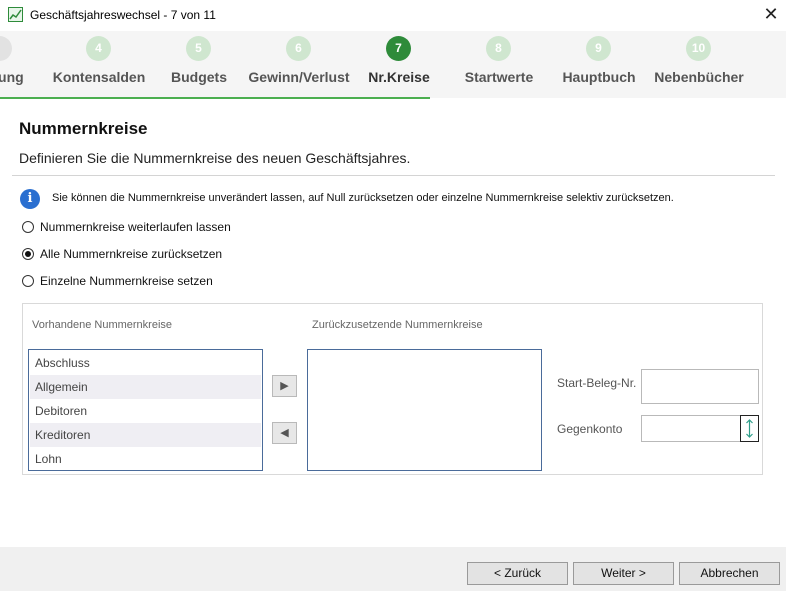 The image size is (786, 591). What do you see at coordinates (284, 386) in the screenshot?
I see `add-right-arrow-button: ▶` at bounding box center [284, 386].